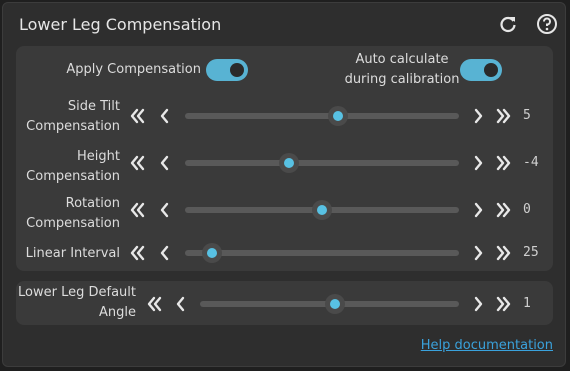 Image resolution: width=570 pixels, height=371 pixels. Describe the element at coordinates (531, 252) in the screenshot. I see `linear-interval-slider-value: 25` at that location.